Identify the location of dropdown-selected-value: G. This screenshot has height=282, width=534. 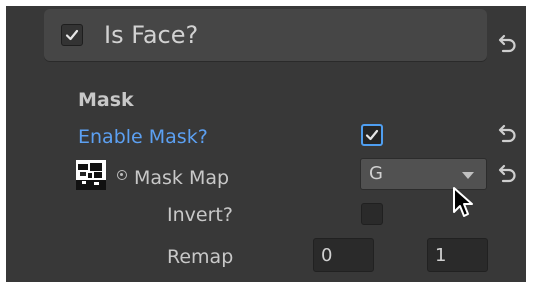
(376, 173).